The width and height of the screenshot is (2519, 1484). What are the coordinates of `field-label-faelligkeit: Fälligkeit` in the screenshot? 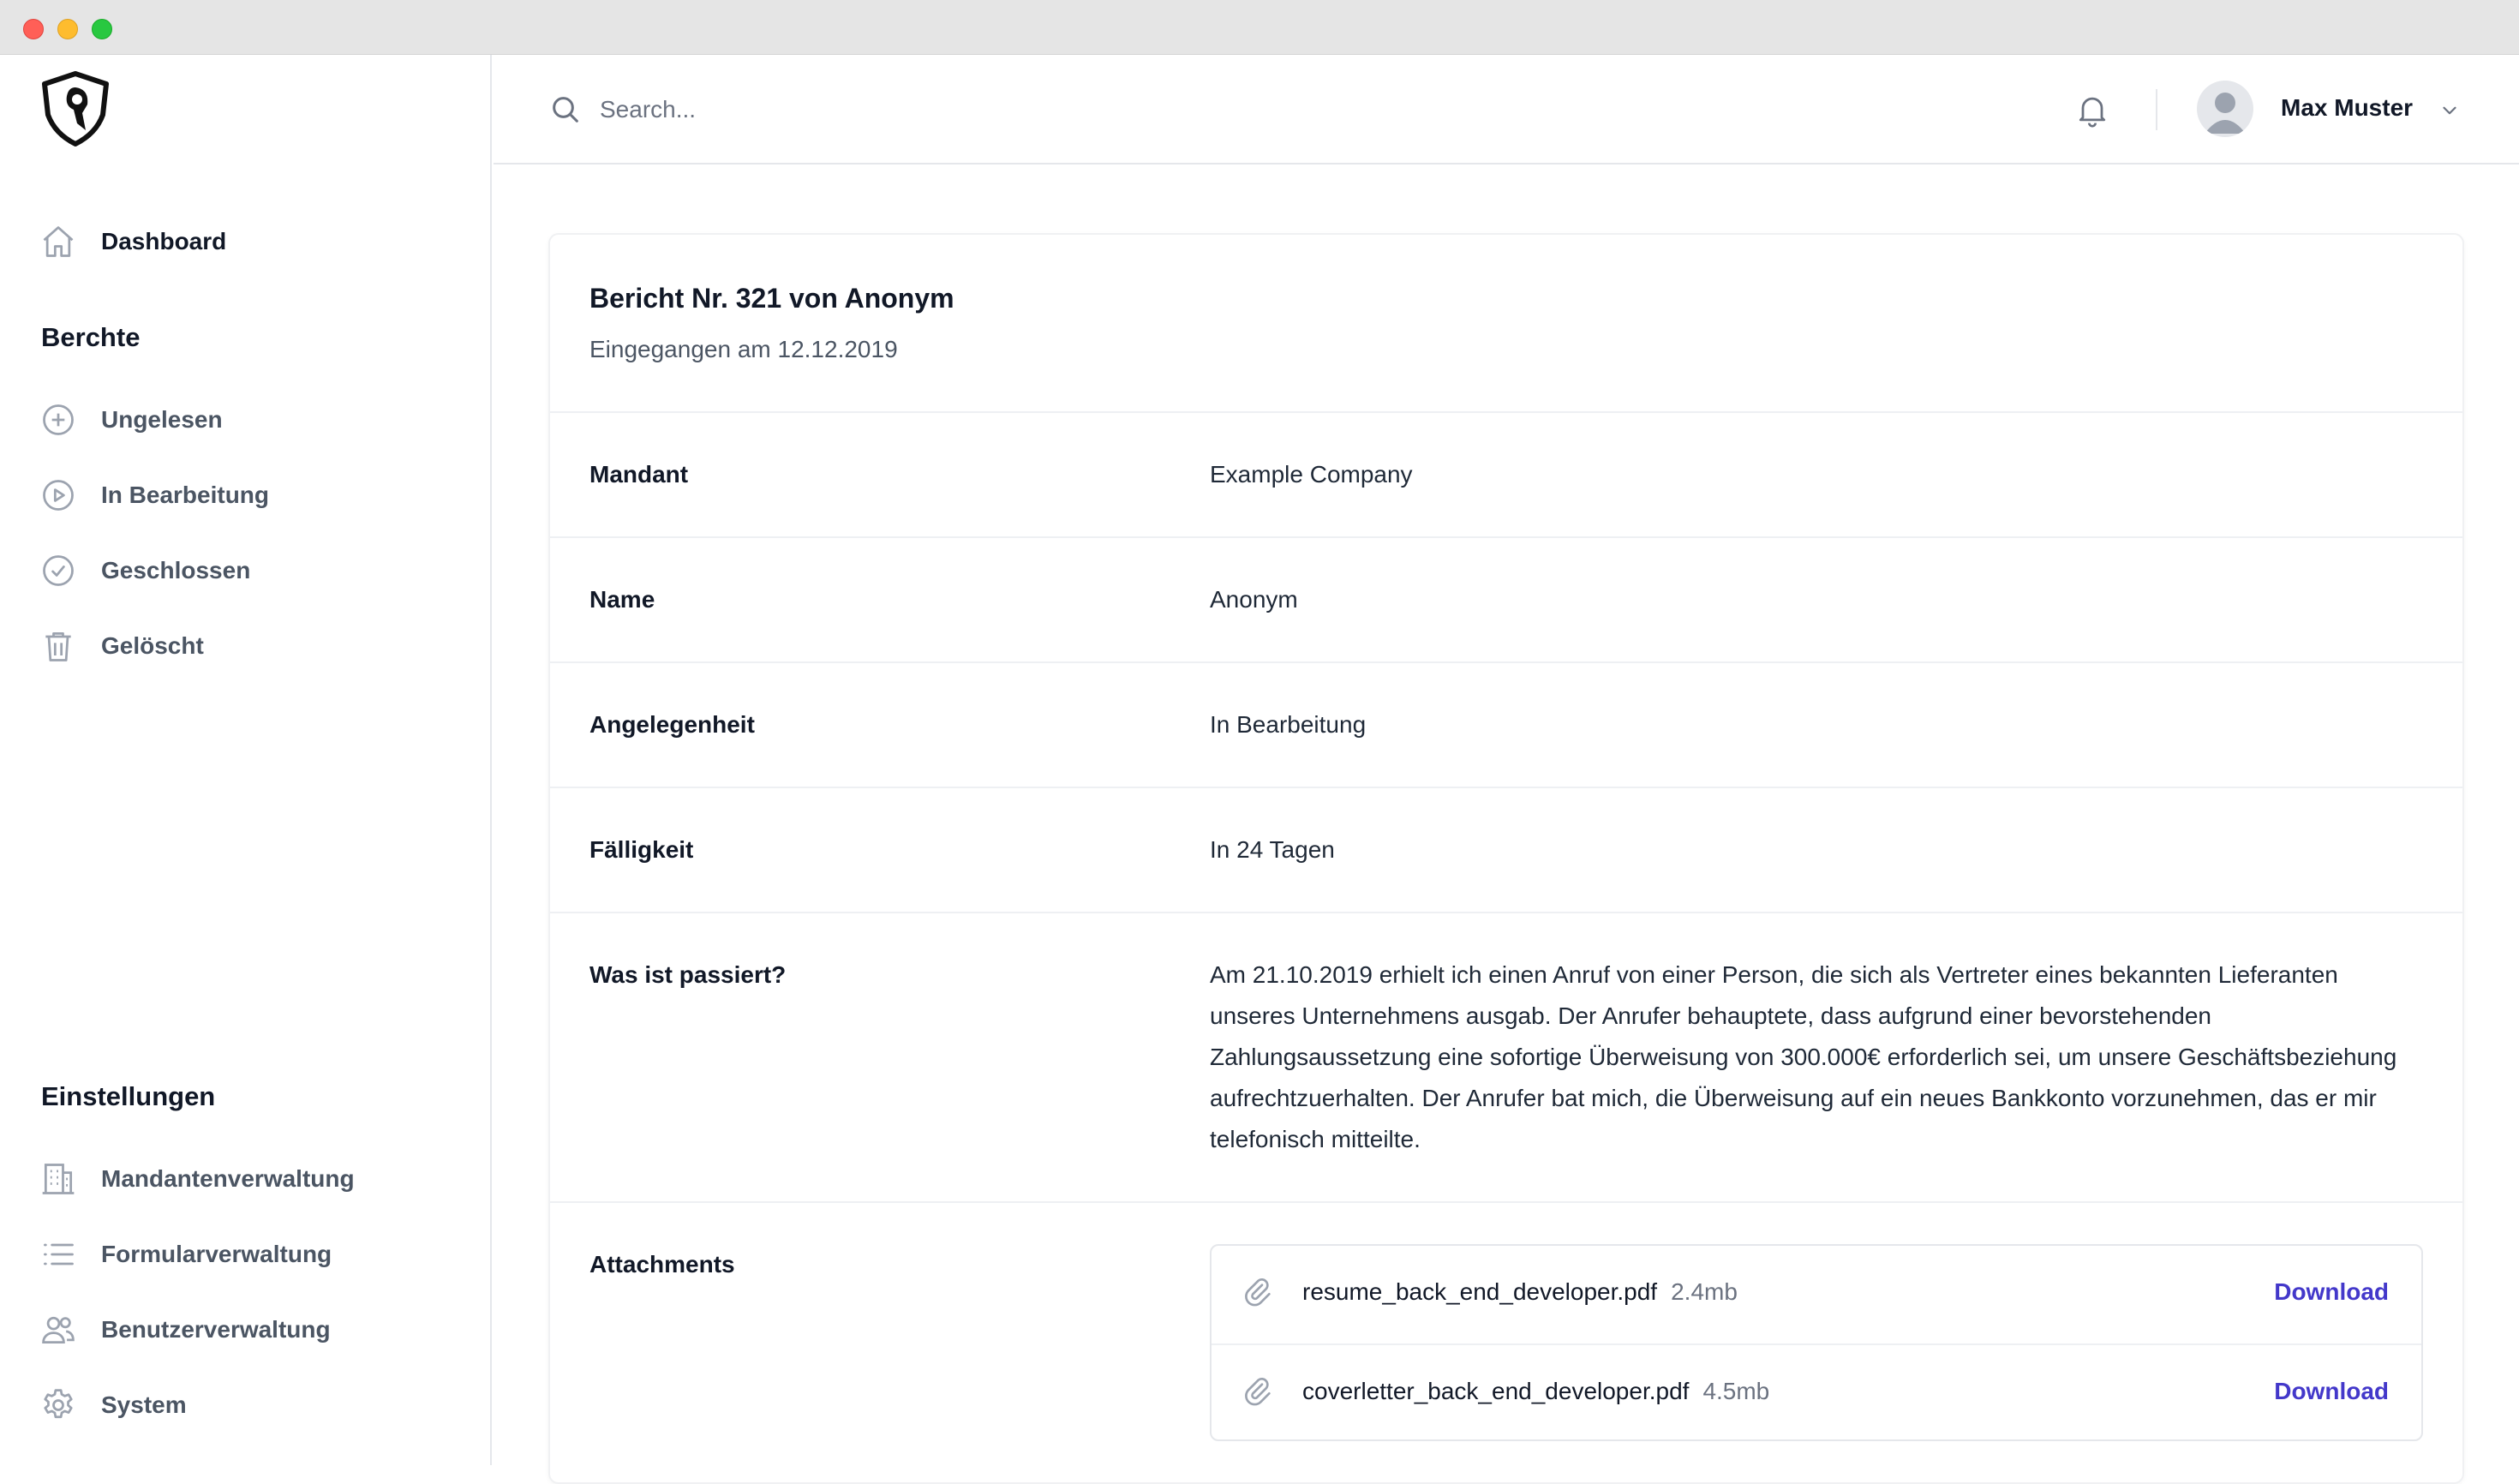 It's located at (641, 850).